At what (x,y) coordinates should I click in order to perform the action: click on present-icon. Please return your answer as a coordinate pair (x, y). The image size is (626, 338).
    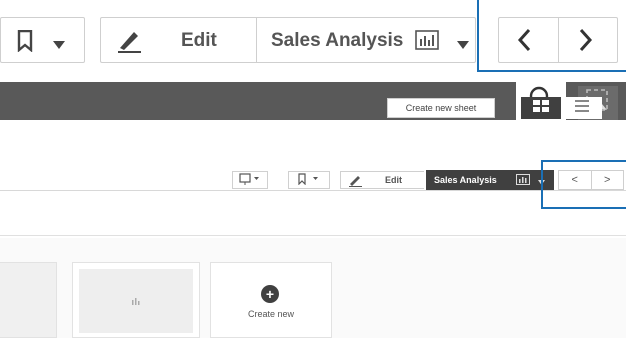
    Looking at the image, I should click on (250, 180).